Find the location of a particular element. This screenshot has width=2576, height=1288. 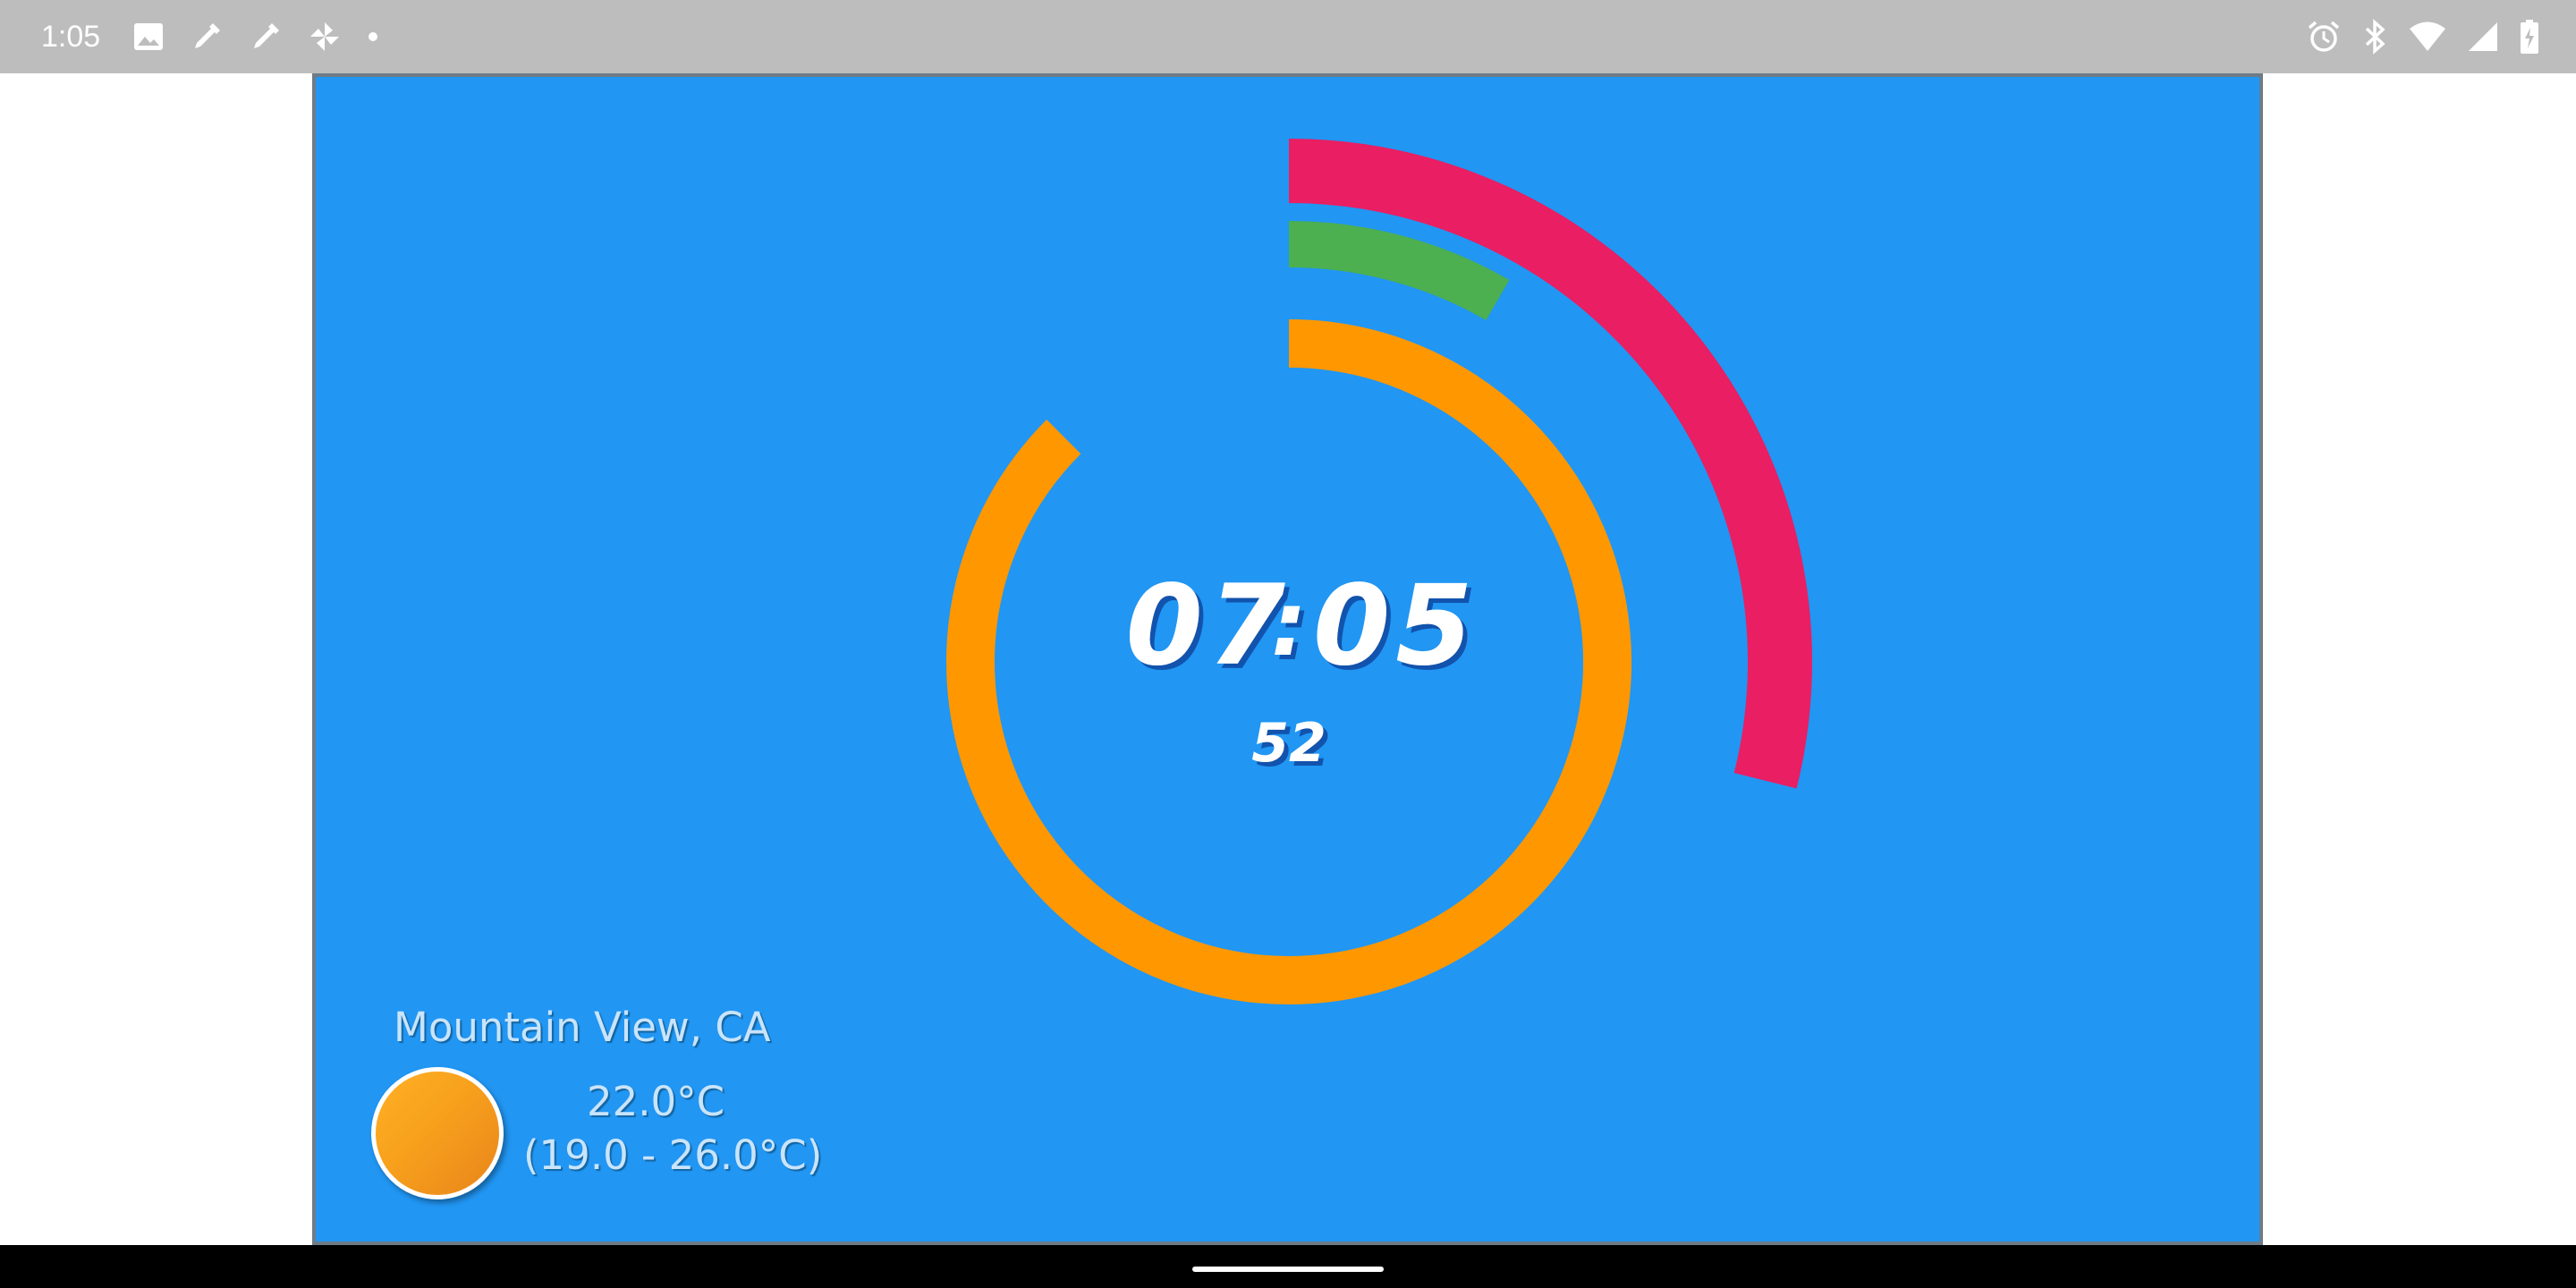

minutes-ring is located at coordinates (1399, 271).